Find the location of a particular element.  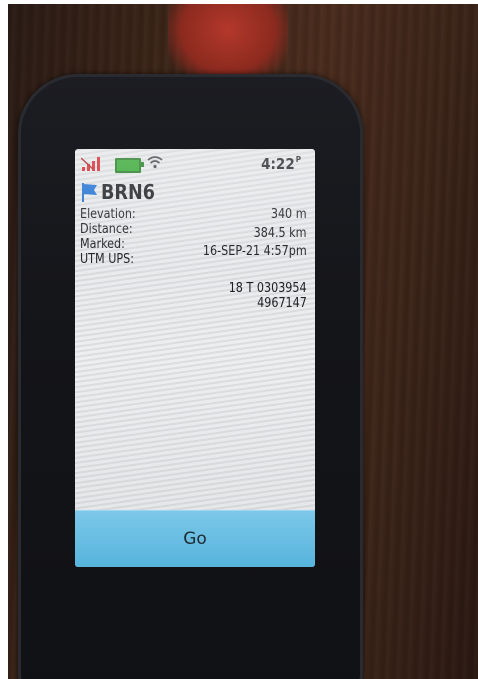

utm-northing-row: 4967147 is located at coordinates (193, 303).